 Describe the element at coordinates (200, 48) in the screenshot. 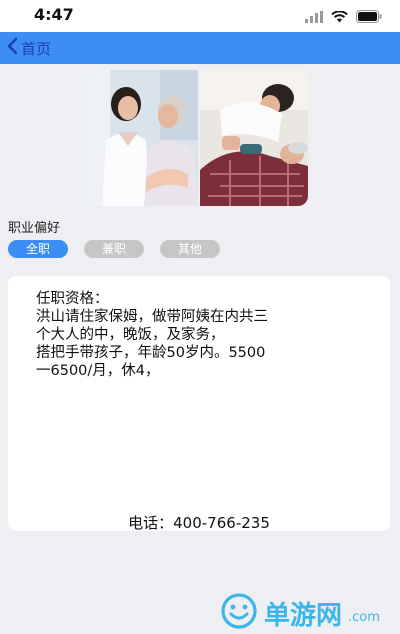

I see `nav-bar: 首页` at that location.